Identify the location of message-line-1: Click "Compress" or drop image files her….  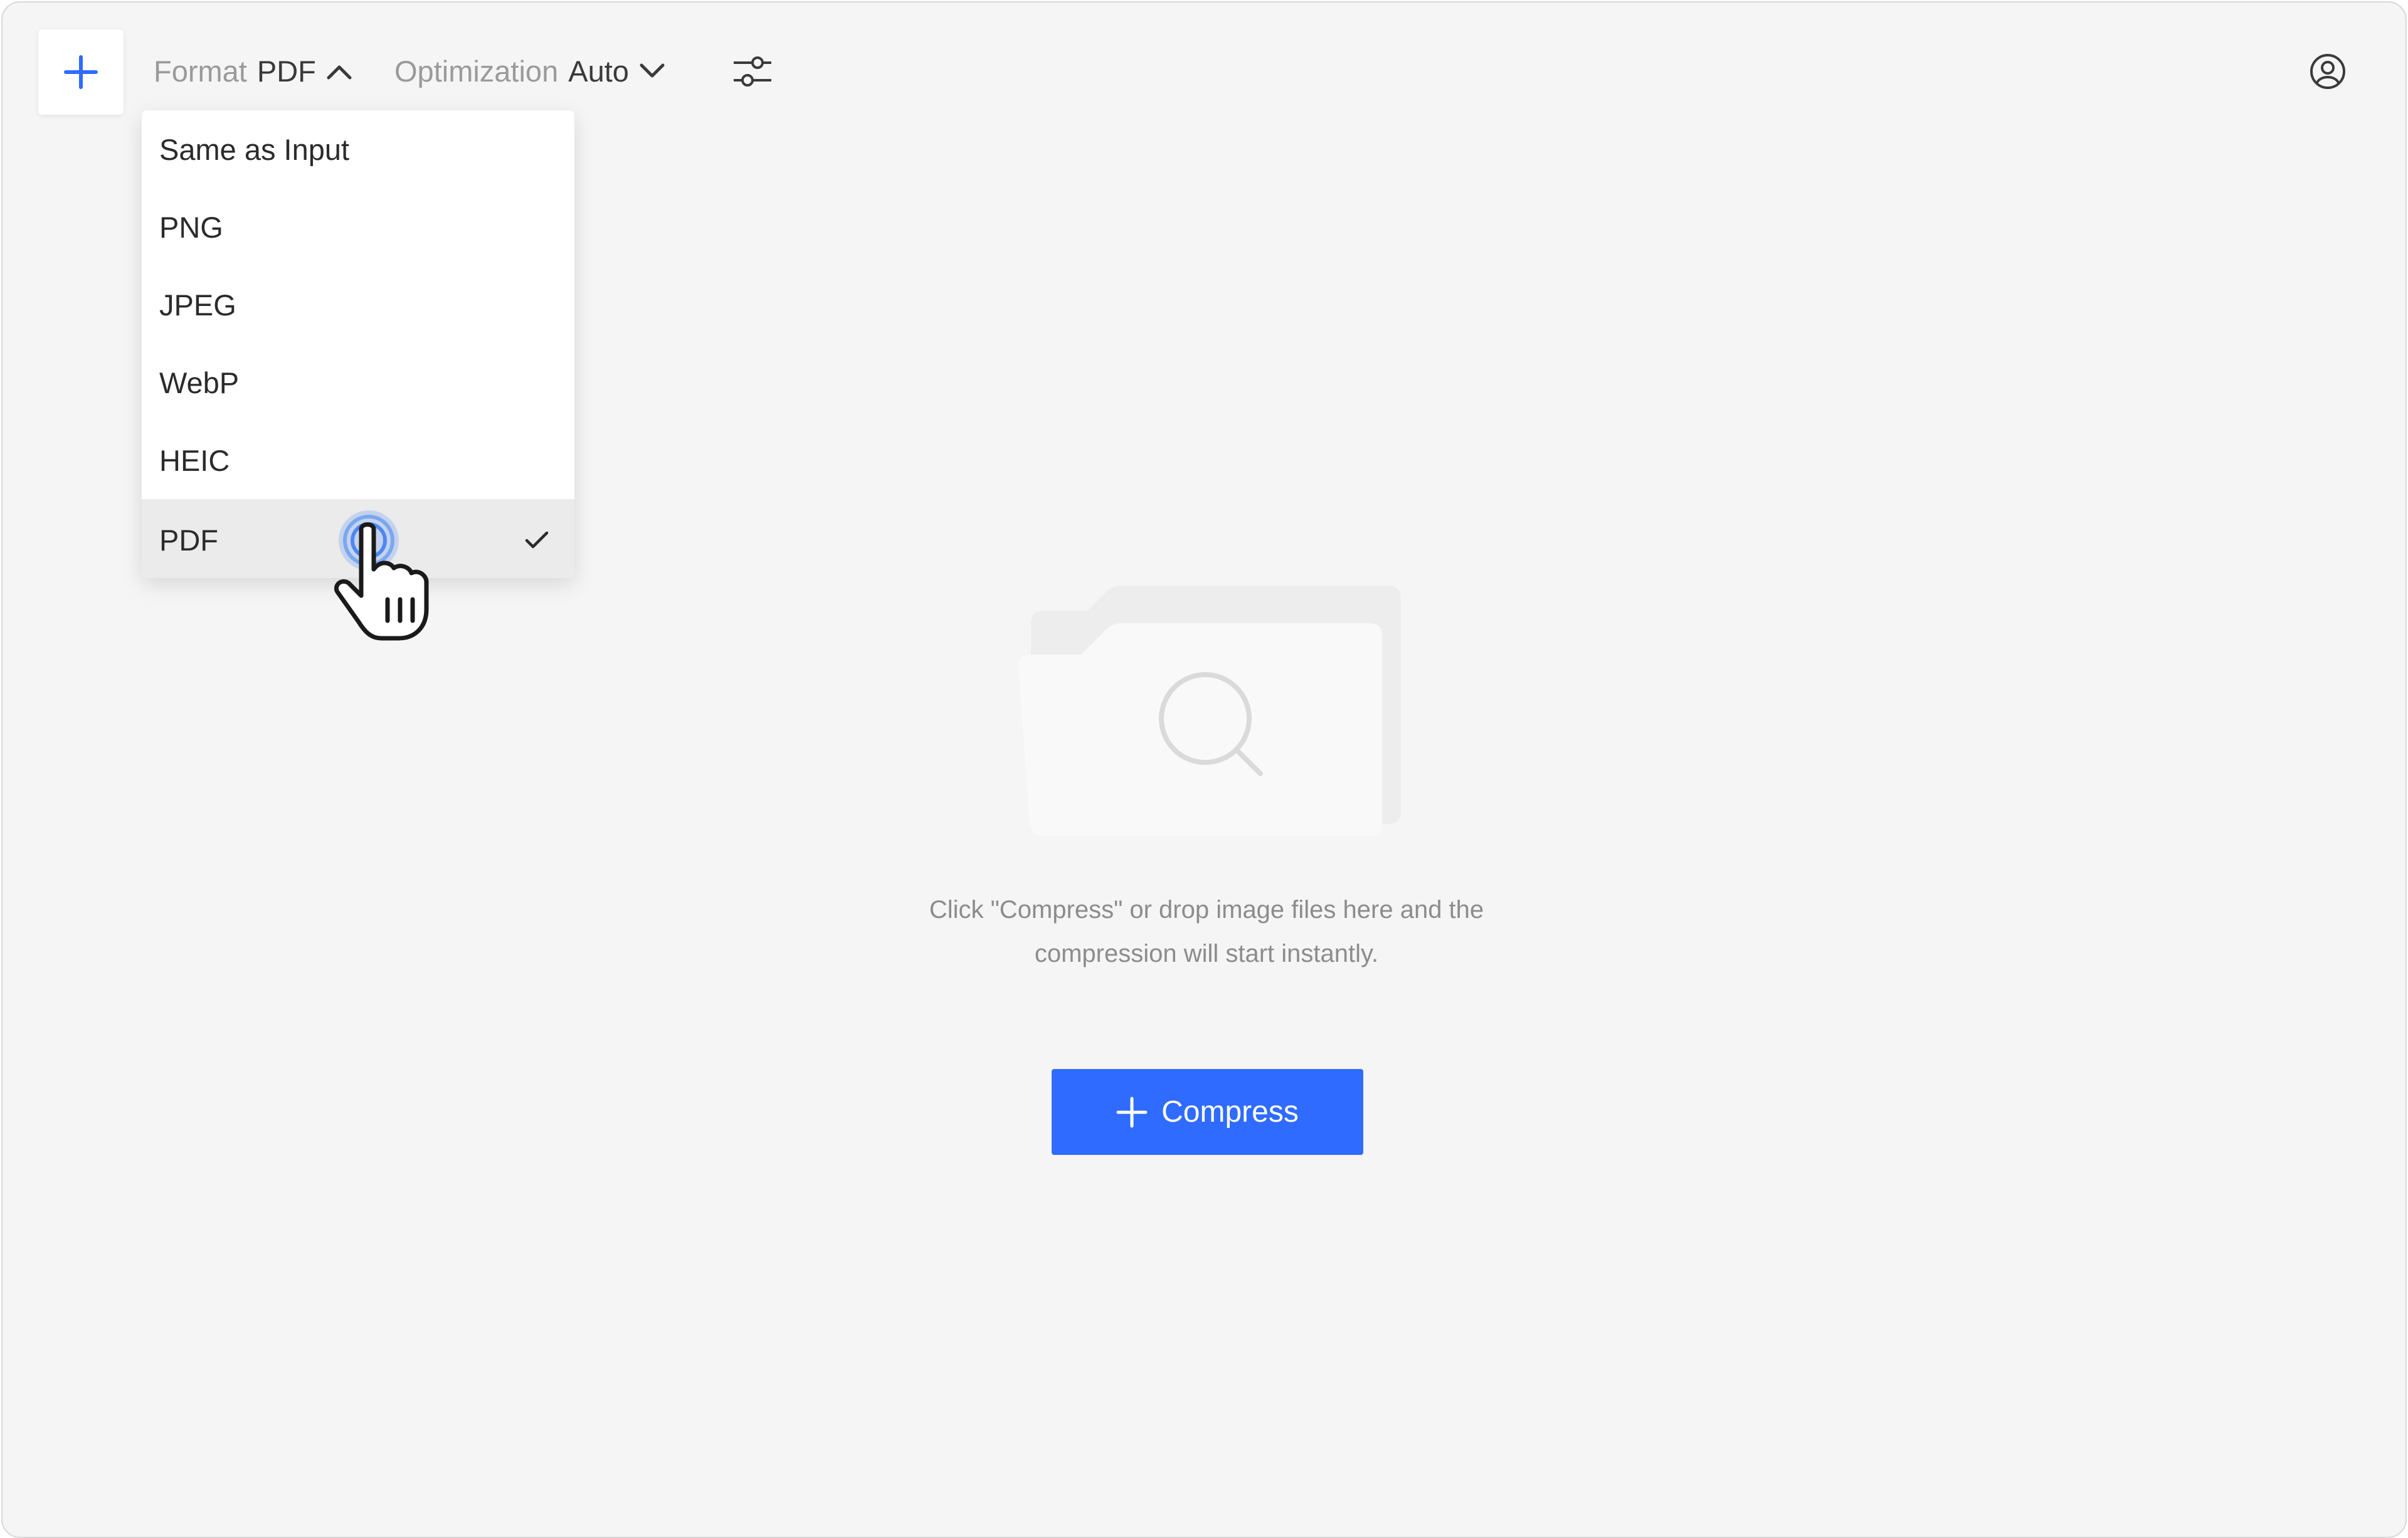
(1206, 910).